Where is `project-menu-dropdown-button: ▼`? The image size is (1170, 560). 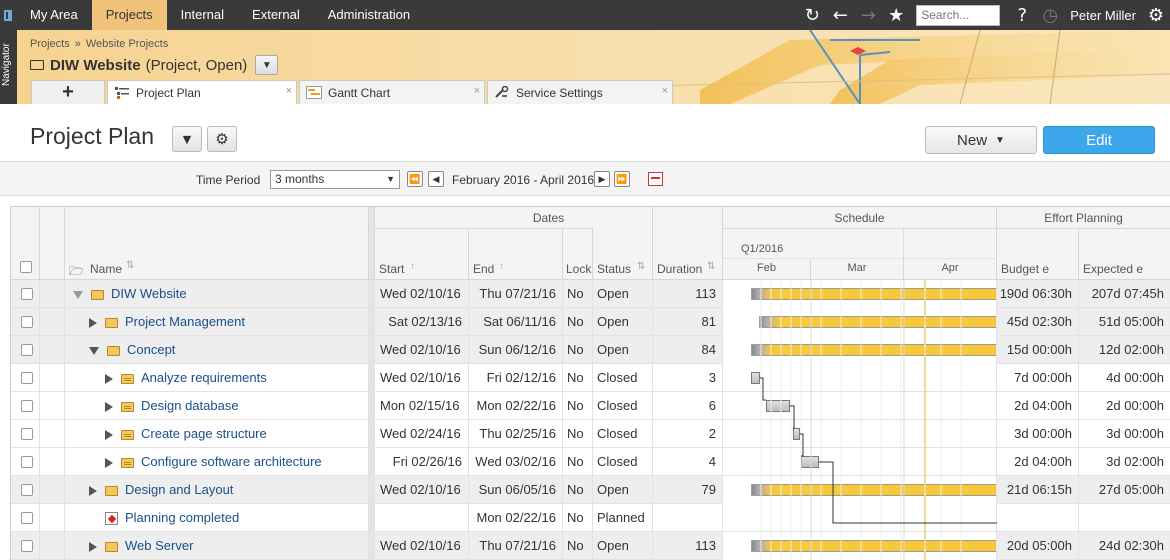 project-menu-dropdown-button: ▼ is located at coordinates (267, 65).